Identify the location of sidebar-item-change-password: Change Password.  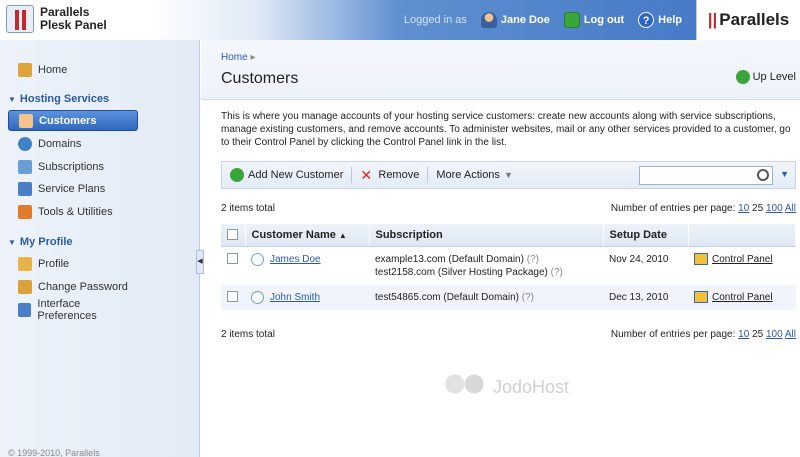
(73, 286).